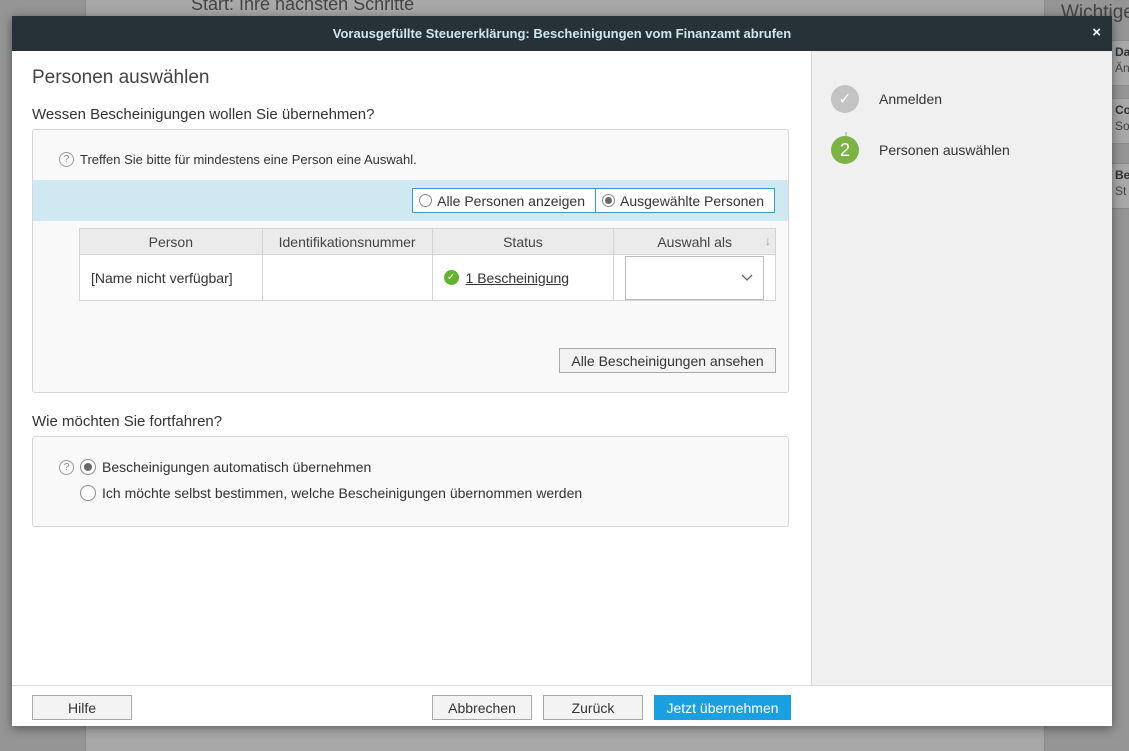 This screenshot has width=1129, height=751. What do you see at coordinates (845, 150) in the screenshot?
I see `step-number-badge: 2` at bounding box center [845, 150].